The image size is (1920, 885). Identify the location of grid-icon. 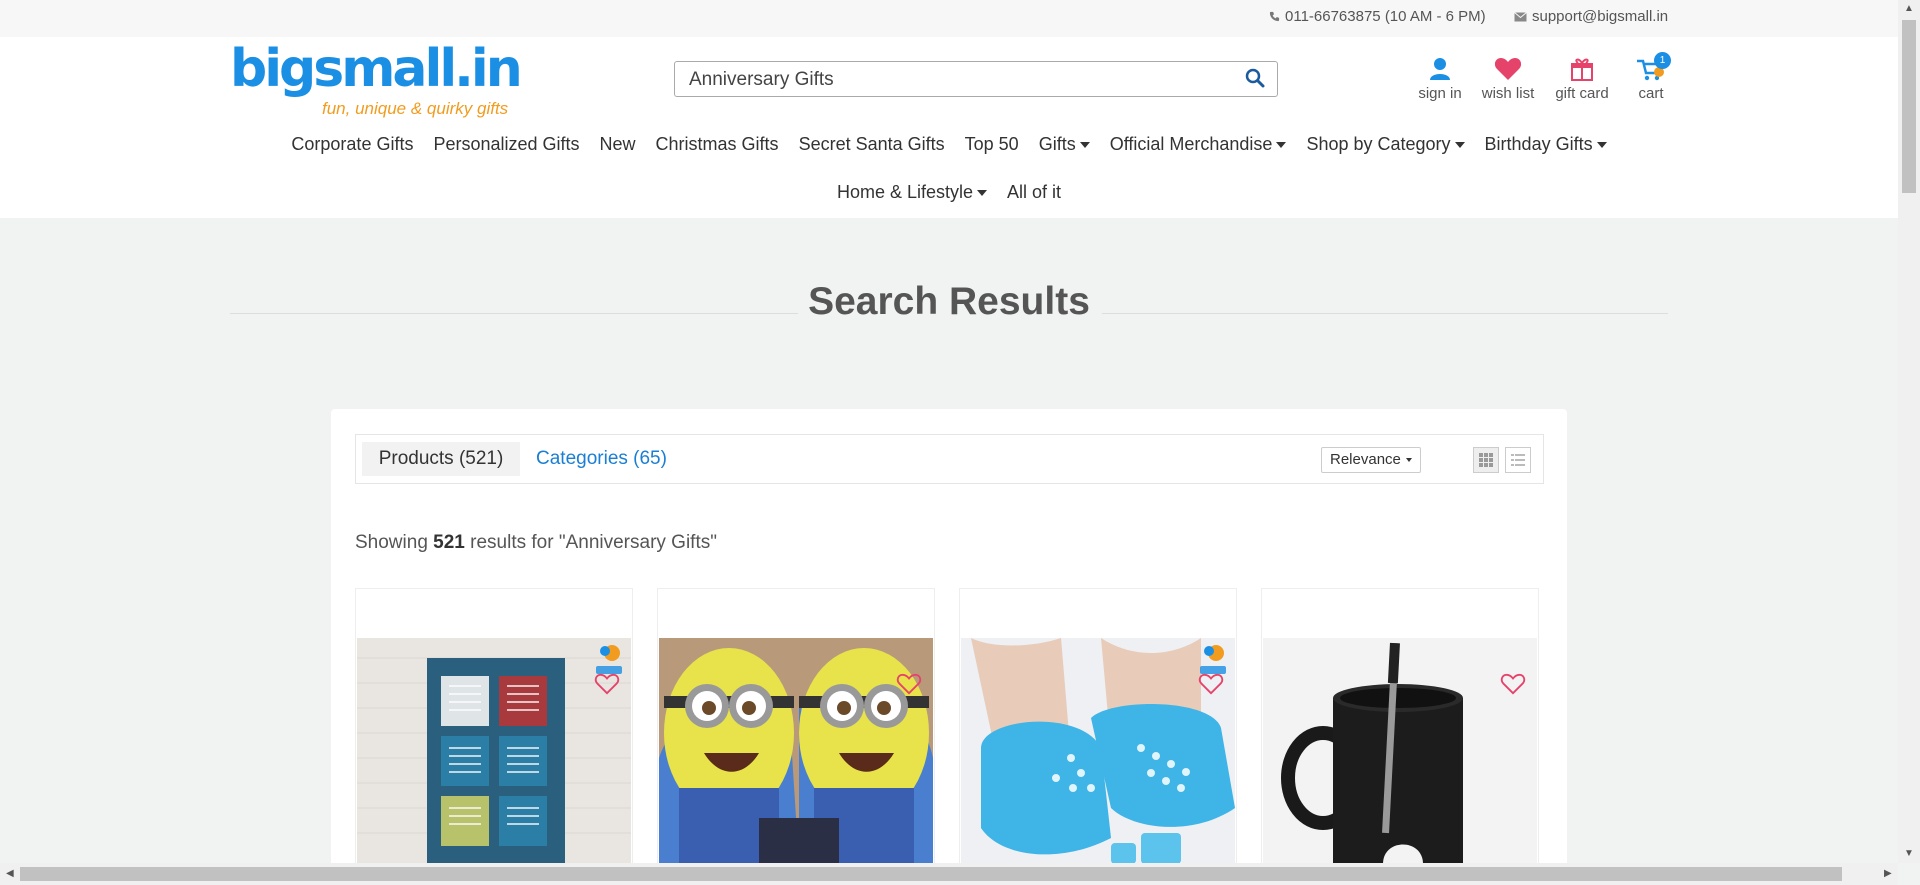
(1486, 460).